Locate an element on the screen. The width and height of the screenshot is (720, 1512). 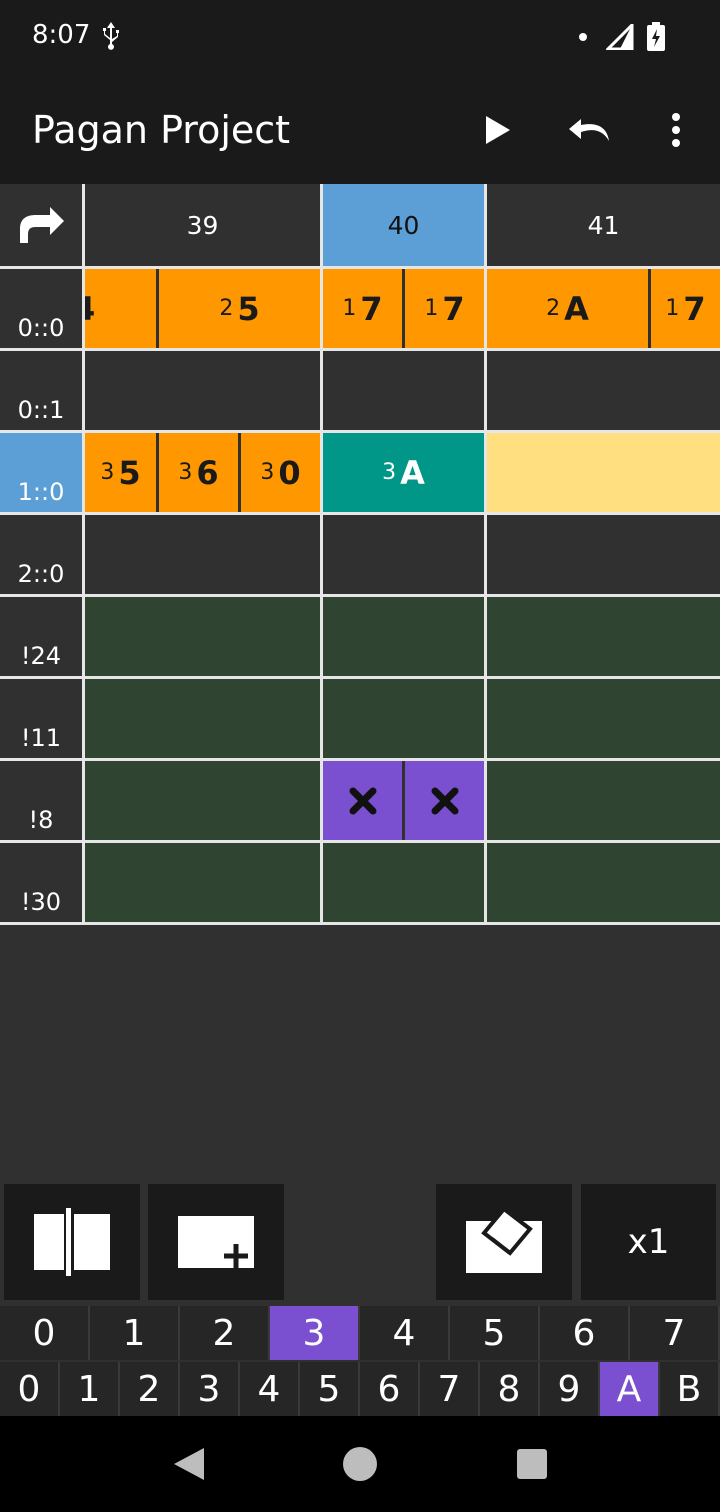
note-cell: 2A is located at coordinates (567, 308).